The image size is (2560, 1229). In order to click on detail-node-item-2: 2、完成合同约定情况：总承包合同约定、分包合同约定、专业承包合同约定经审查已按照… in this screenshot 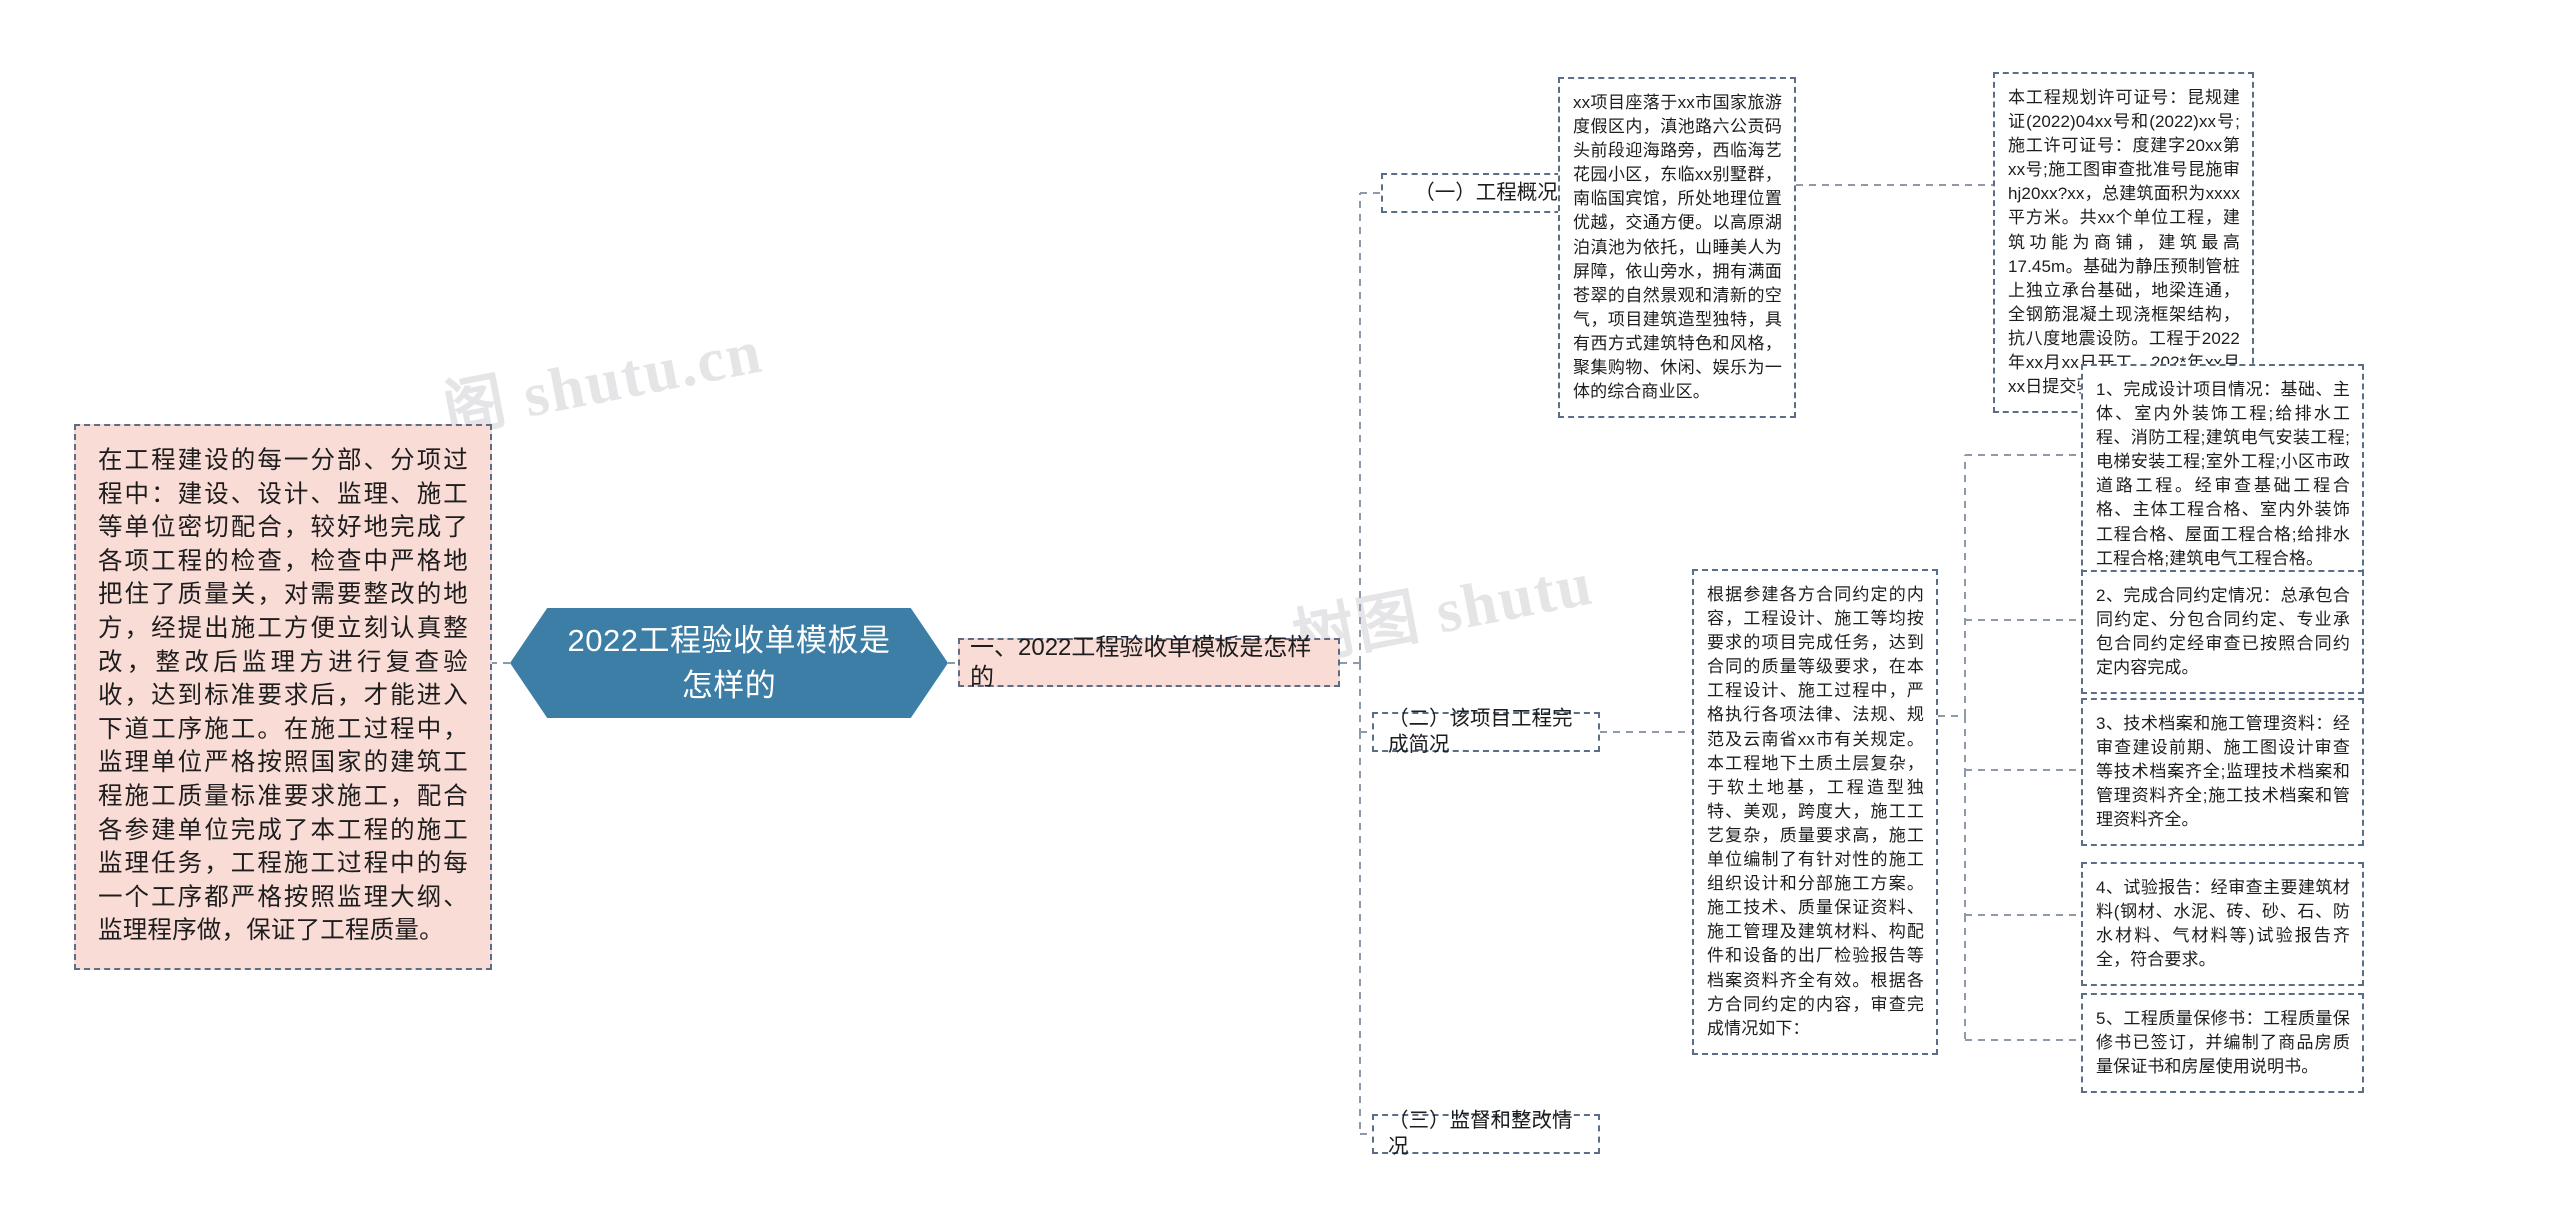, I will do `click(2222, 632)`.